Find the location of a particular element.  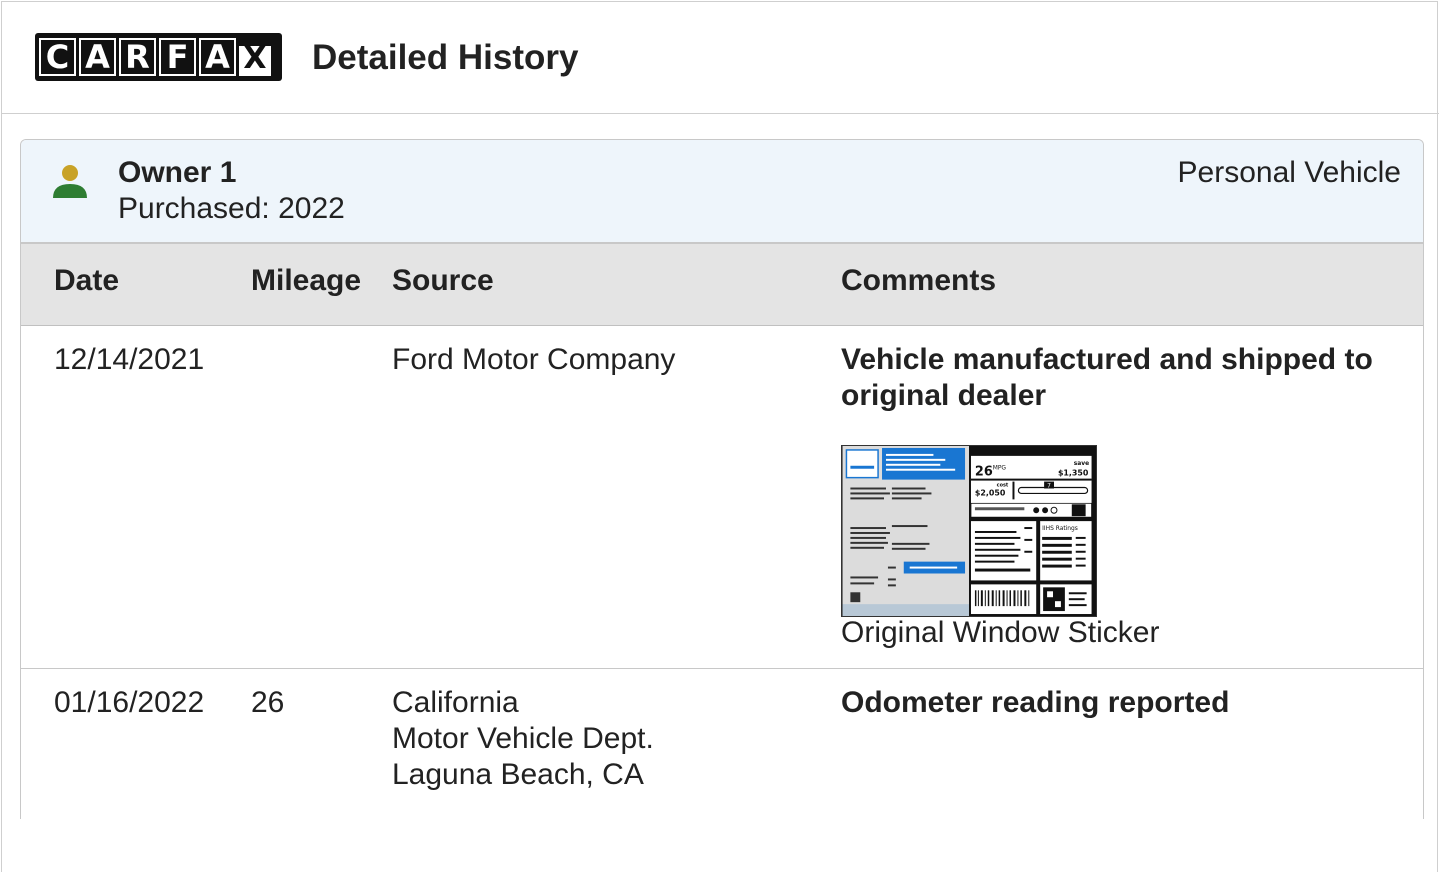

owner-purchased-year: Purchased: 2022 is located at coordinates (231, 208).